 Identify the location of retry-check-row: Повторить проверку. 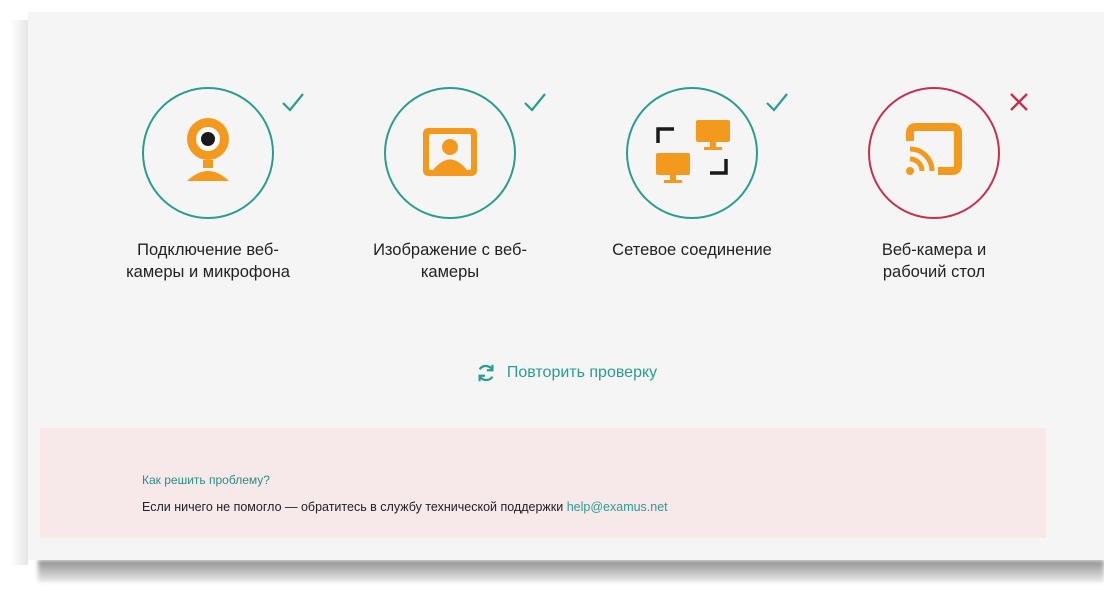
(566, 375).